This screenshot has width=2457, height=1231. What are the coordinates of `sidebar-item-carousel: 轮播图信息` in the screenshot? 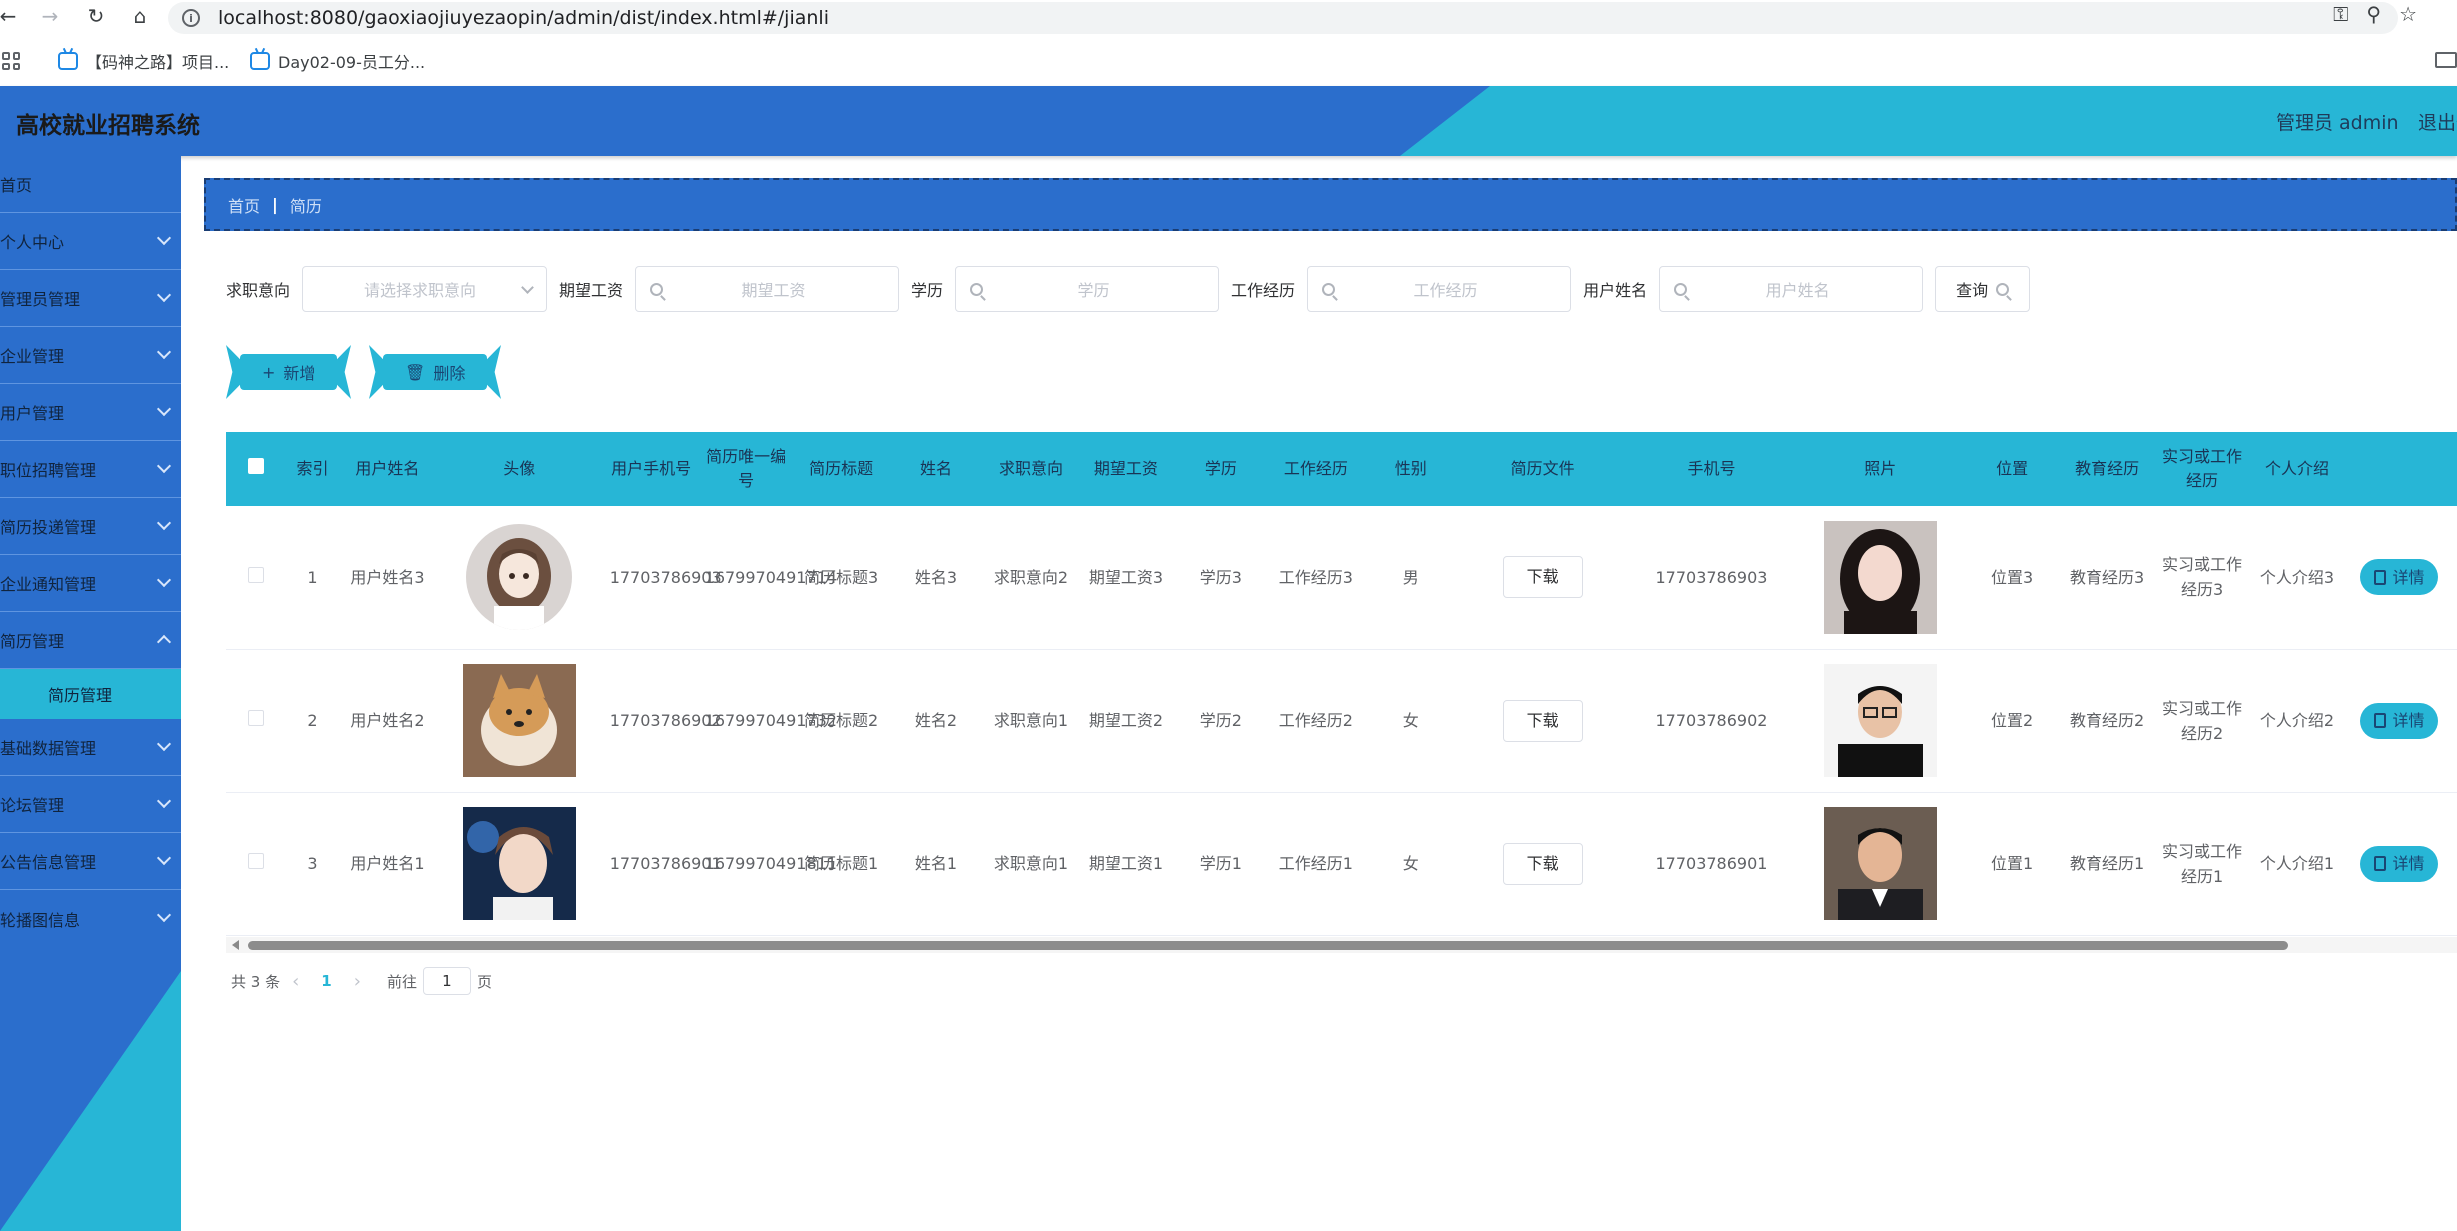 It's located at (90, 918).